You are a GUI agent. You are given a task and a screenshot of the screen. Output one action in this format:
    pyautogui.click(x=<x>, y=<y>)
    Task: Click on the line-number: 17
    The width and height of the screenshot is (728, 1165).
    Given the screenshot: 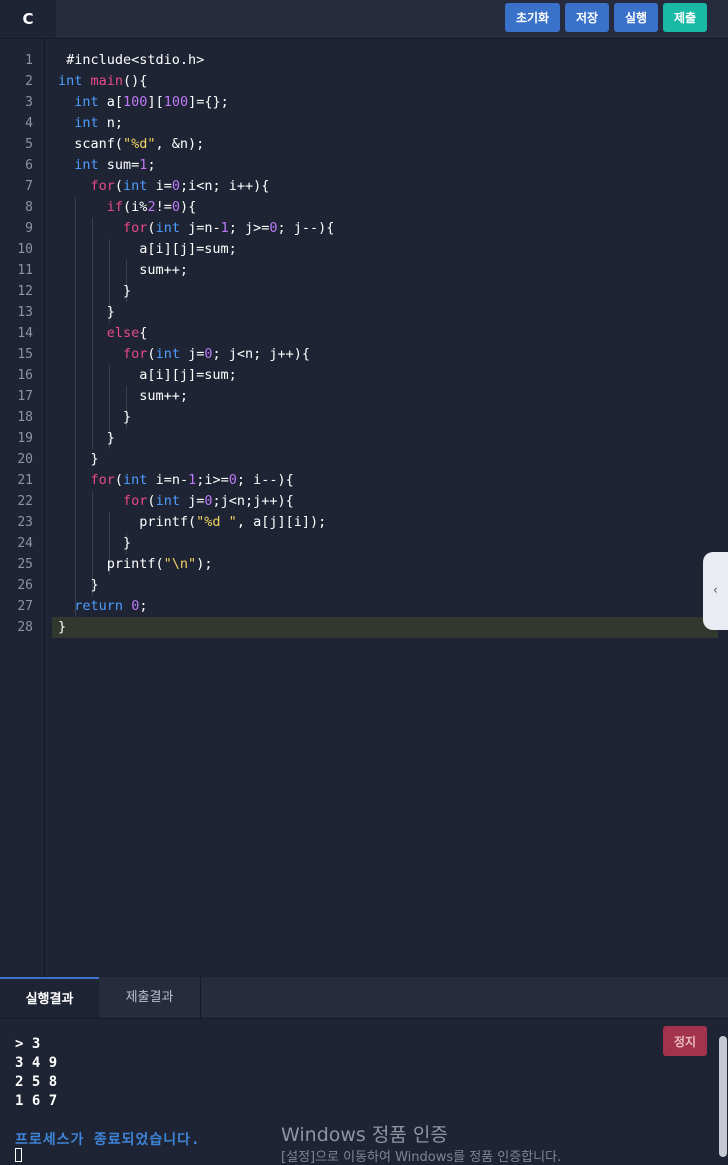 What is the action you would take?
    pyautogui.click(x=25, y=396)
    